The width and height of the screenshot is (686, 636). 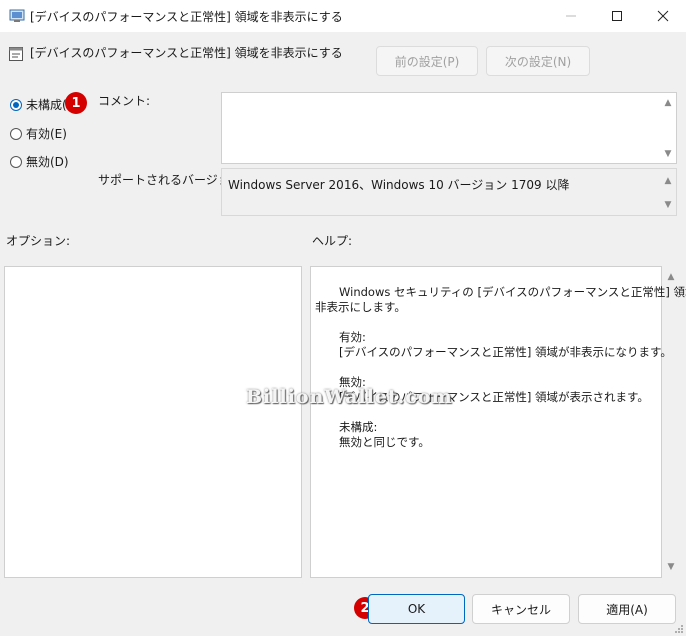 What do you see at coordinates (538, 61) in the screenshot?
I see `next-setting-button: 次の設定(N)` at bounding box center [538, 61].